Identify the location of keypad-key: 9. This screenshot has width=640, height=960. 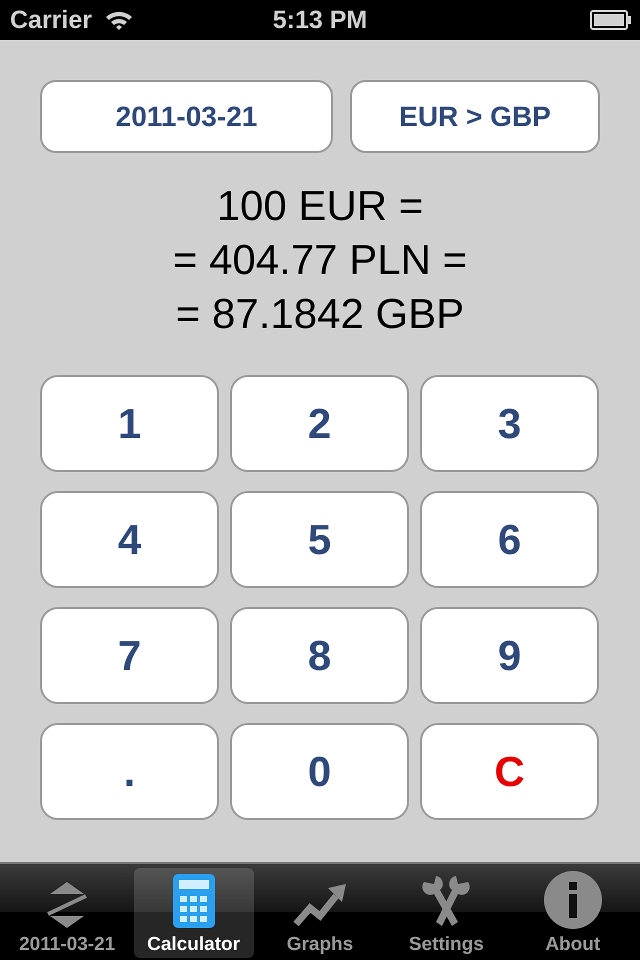
(509, 655).